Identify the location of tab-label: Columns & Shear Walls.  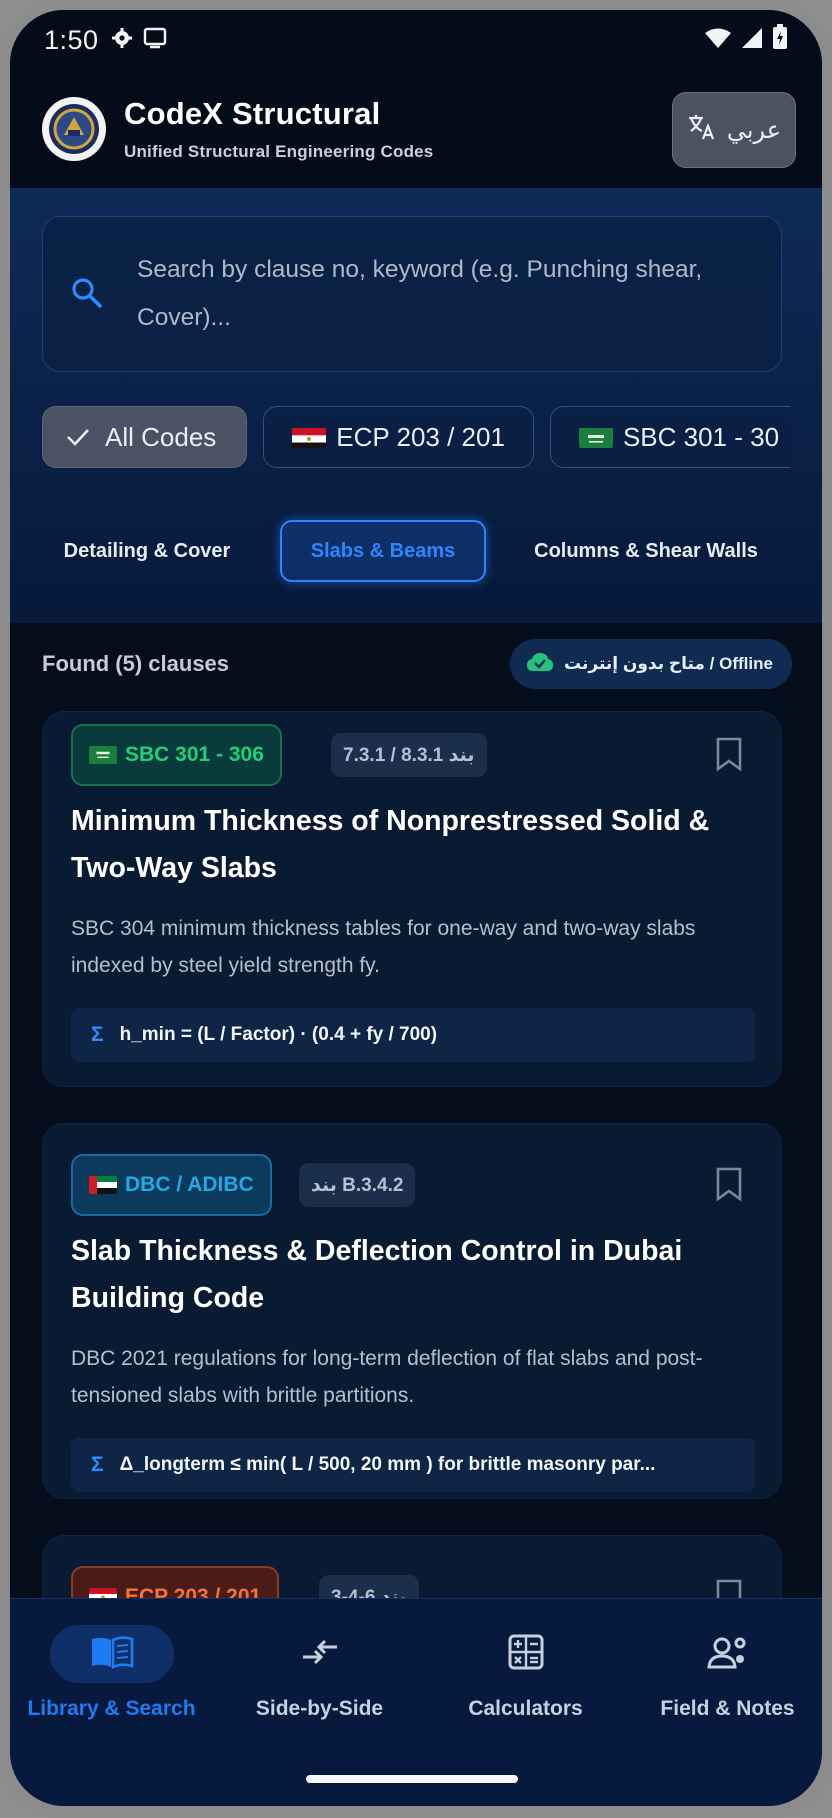
(646, 550).